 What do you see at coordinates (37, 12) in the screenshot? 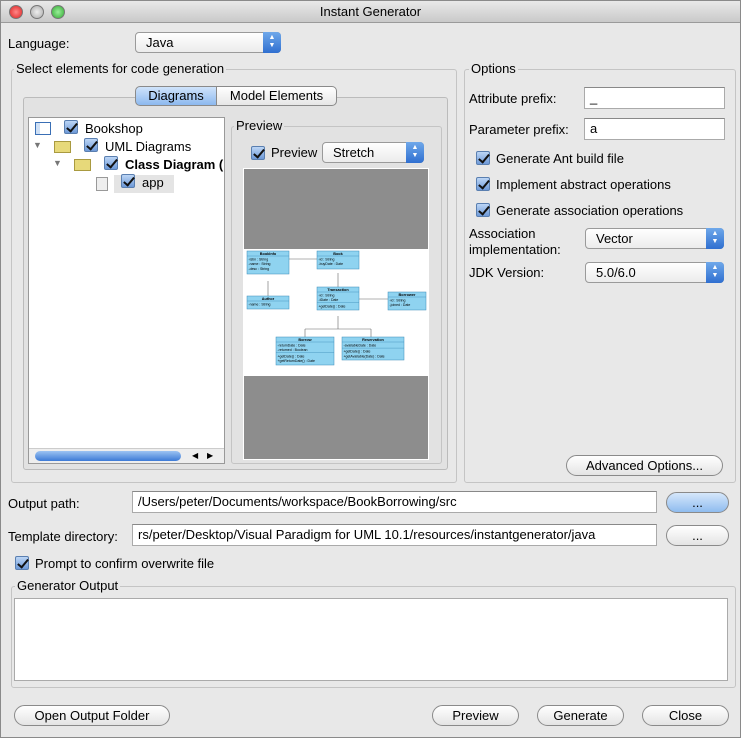
I see `minimize-window-button` at bounding box center [37, 12].